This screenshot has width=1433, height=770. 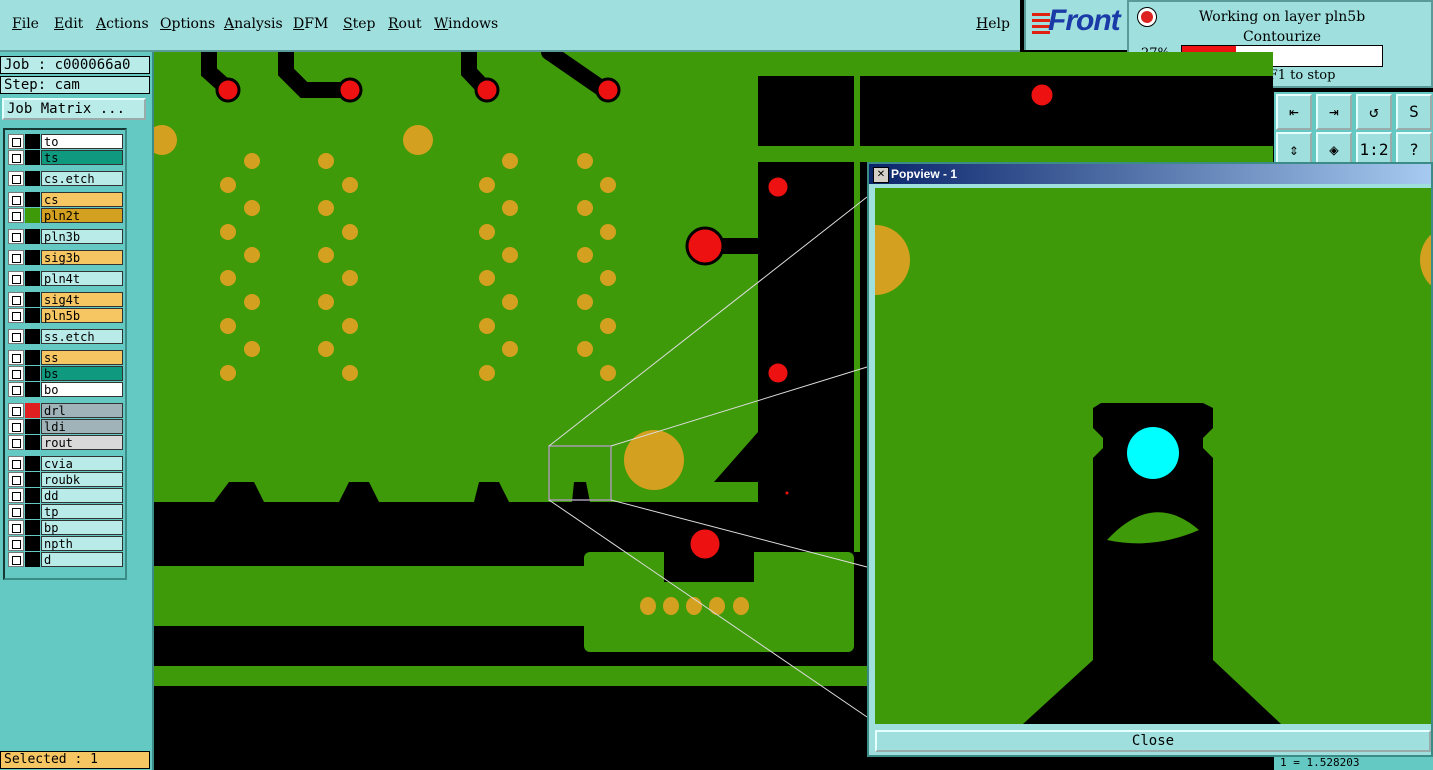 What do you see at coordinates (310, 24) in the screenshot?
I see `menu-dfm: DFM` at bounding box center [310, 24].